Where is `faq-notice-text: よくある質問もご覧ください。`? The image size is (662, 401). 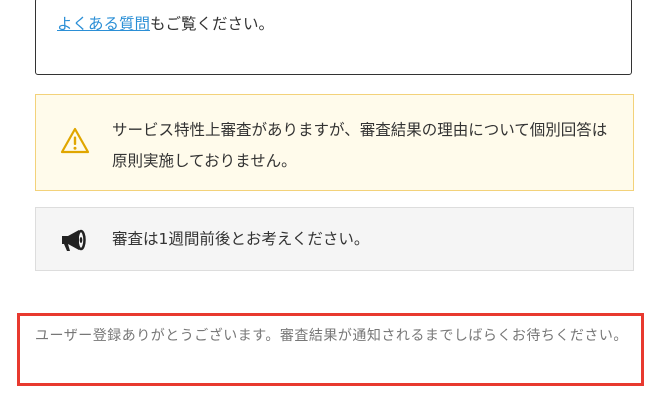 faq-notice-text: よくある質問もご覧ください。 is located at coordinates (165, 24).